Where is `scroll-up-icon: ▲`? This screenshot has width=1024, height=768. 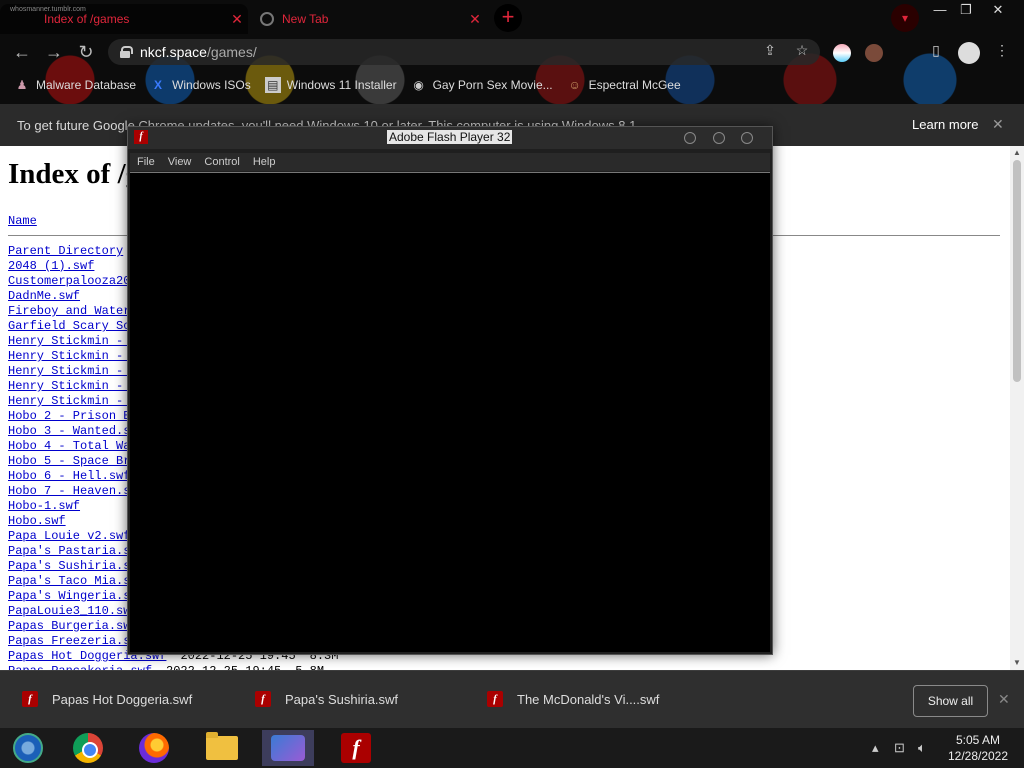 scroll-up-icon: ▲ is located at coordinates (1017, 152).